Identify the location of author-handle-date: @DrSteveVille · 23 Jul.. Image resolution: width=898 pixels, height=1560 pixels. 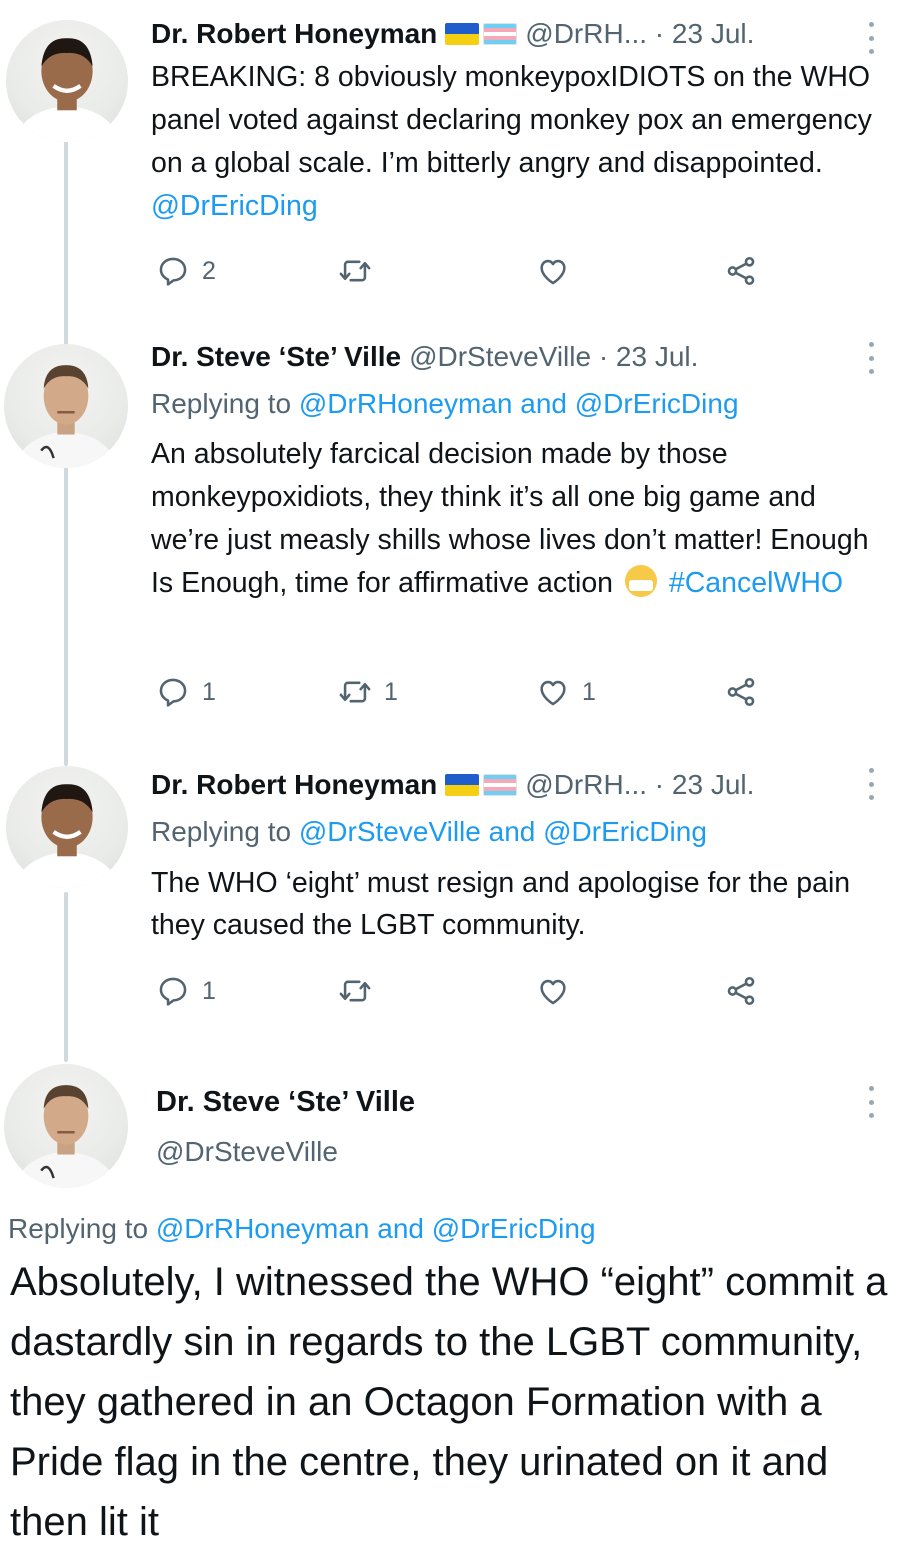
(553, 357).